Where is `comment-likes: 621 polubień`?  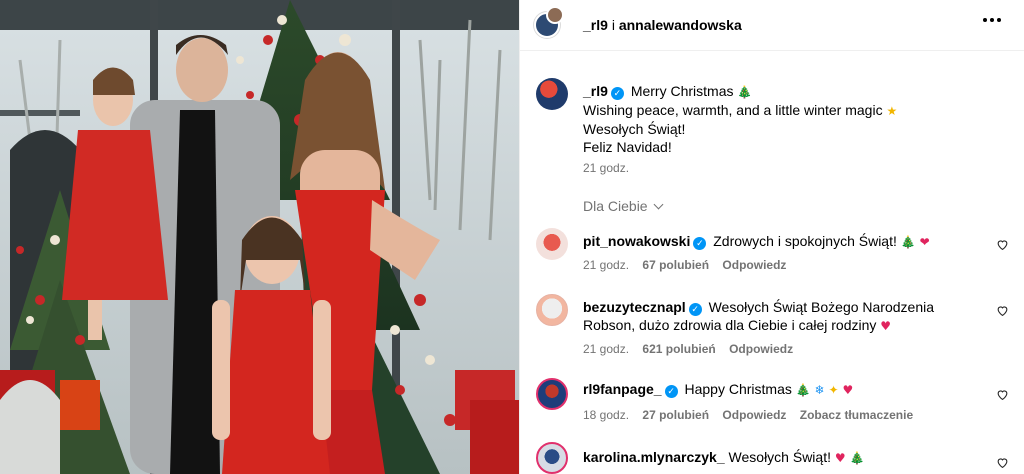
comment-likes: 621 polubień is located at coordinates (678, 349).